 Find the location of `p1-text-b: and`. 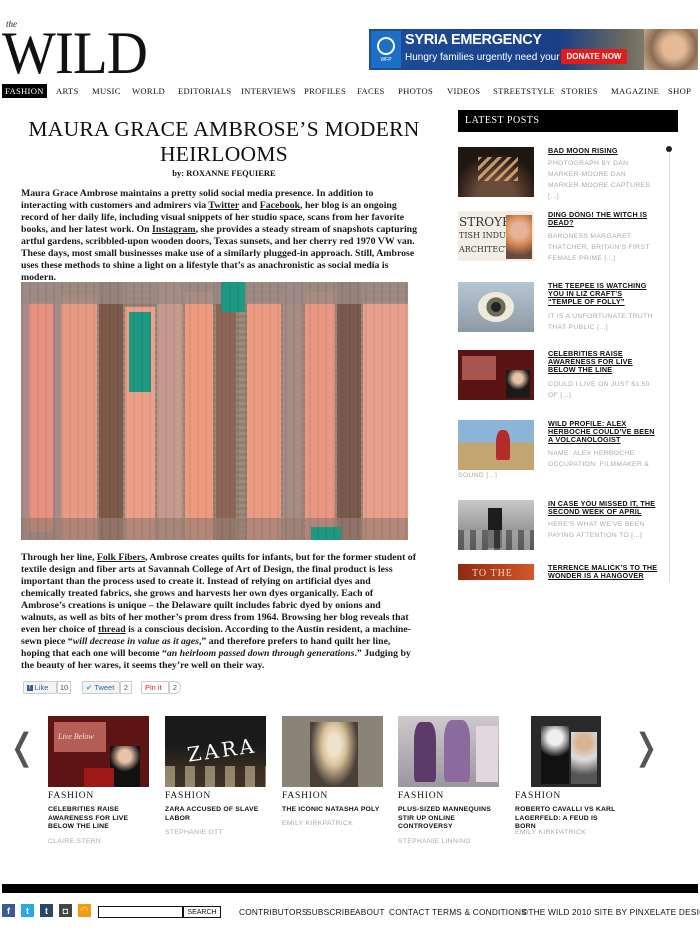

p1-text-b: and is located at coordinates (249, 205).